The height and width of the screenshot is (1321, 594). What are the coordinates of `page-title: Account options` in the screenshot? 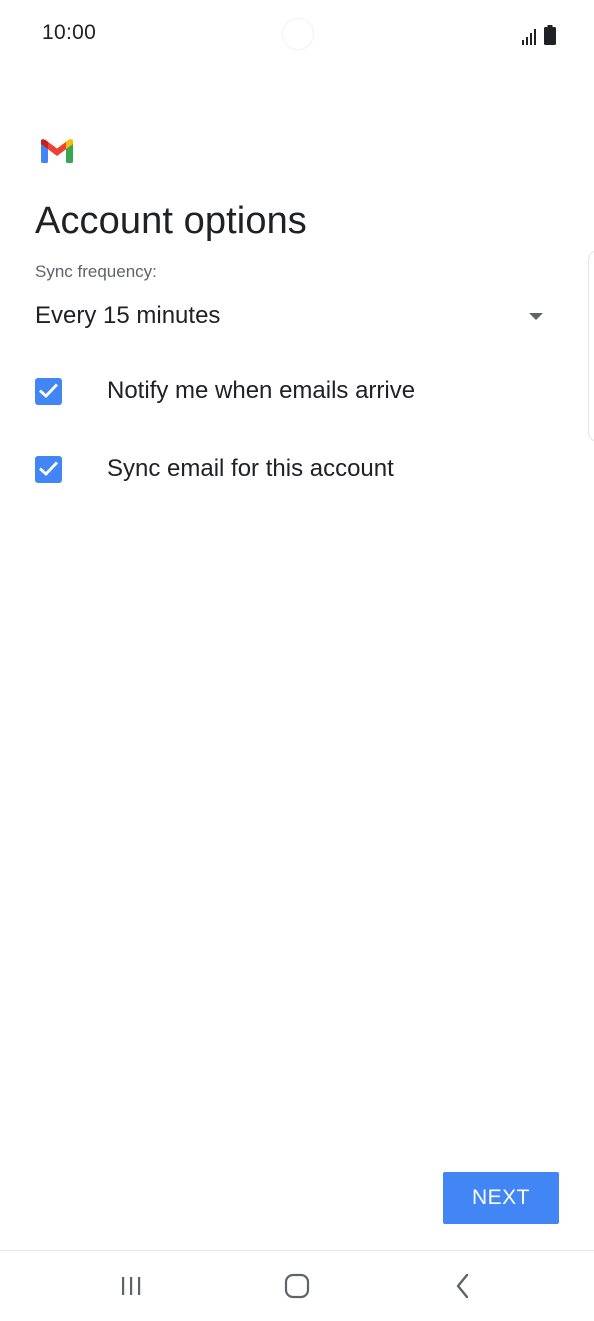 It's located at (171, 221).